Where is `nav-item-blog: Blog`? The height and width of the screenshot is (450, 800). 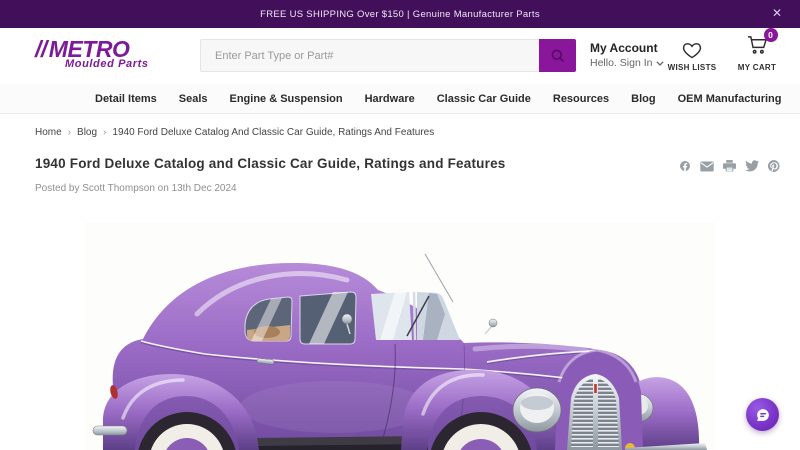
nav-item-blog: Blog is located at coordinates (643, 99).